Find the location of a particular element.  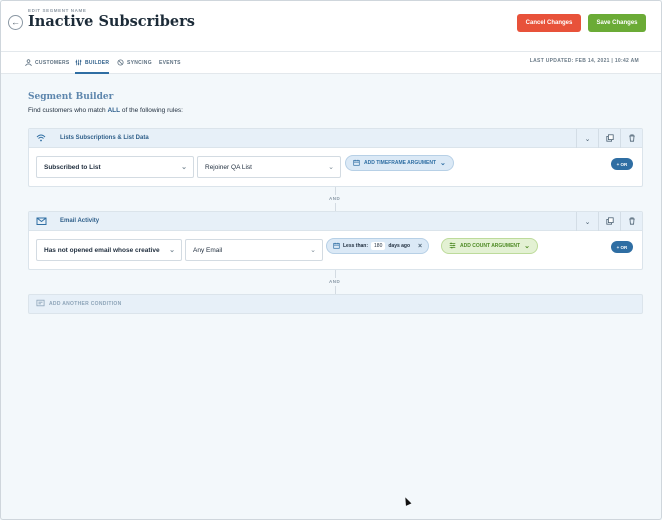

days-input: 180 is located at coordinates (378, 246).